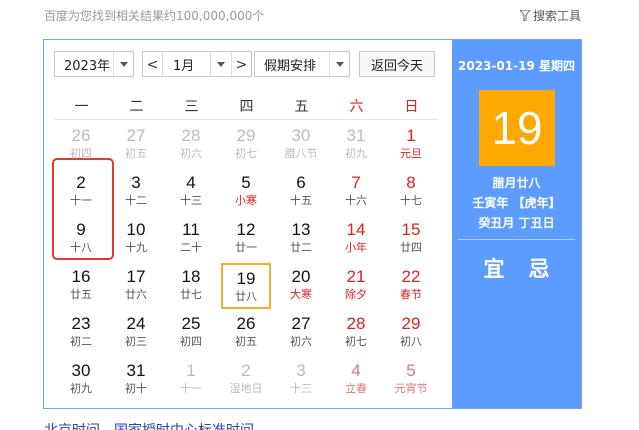 This screenshot has width=639, height=430. What do you see at coordinates (136, 388) in the screenshot?
I see `lunar-date: 初十` at bounding box center [136, 388].